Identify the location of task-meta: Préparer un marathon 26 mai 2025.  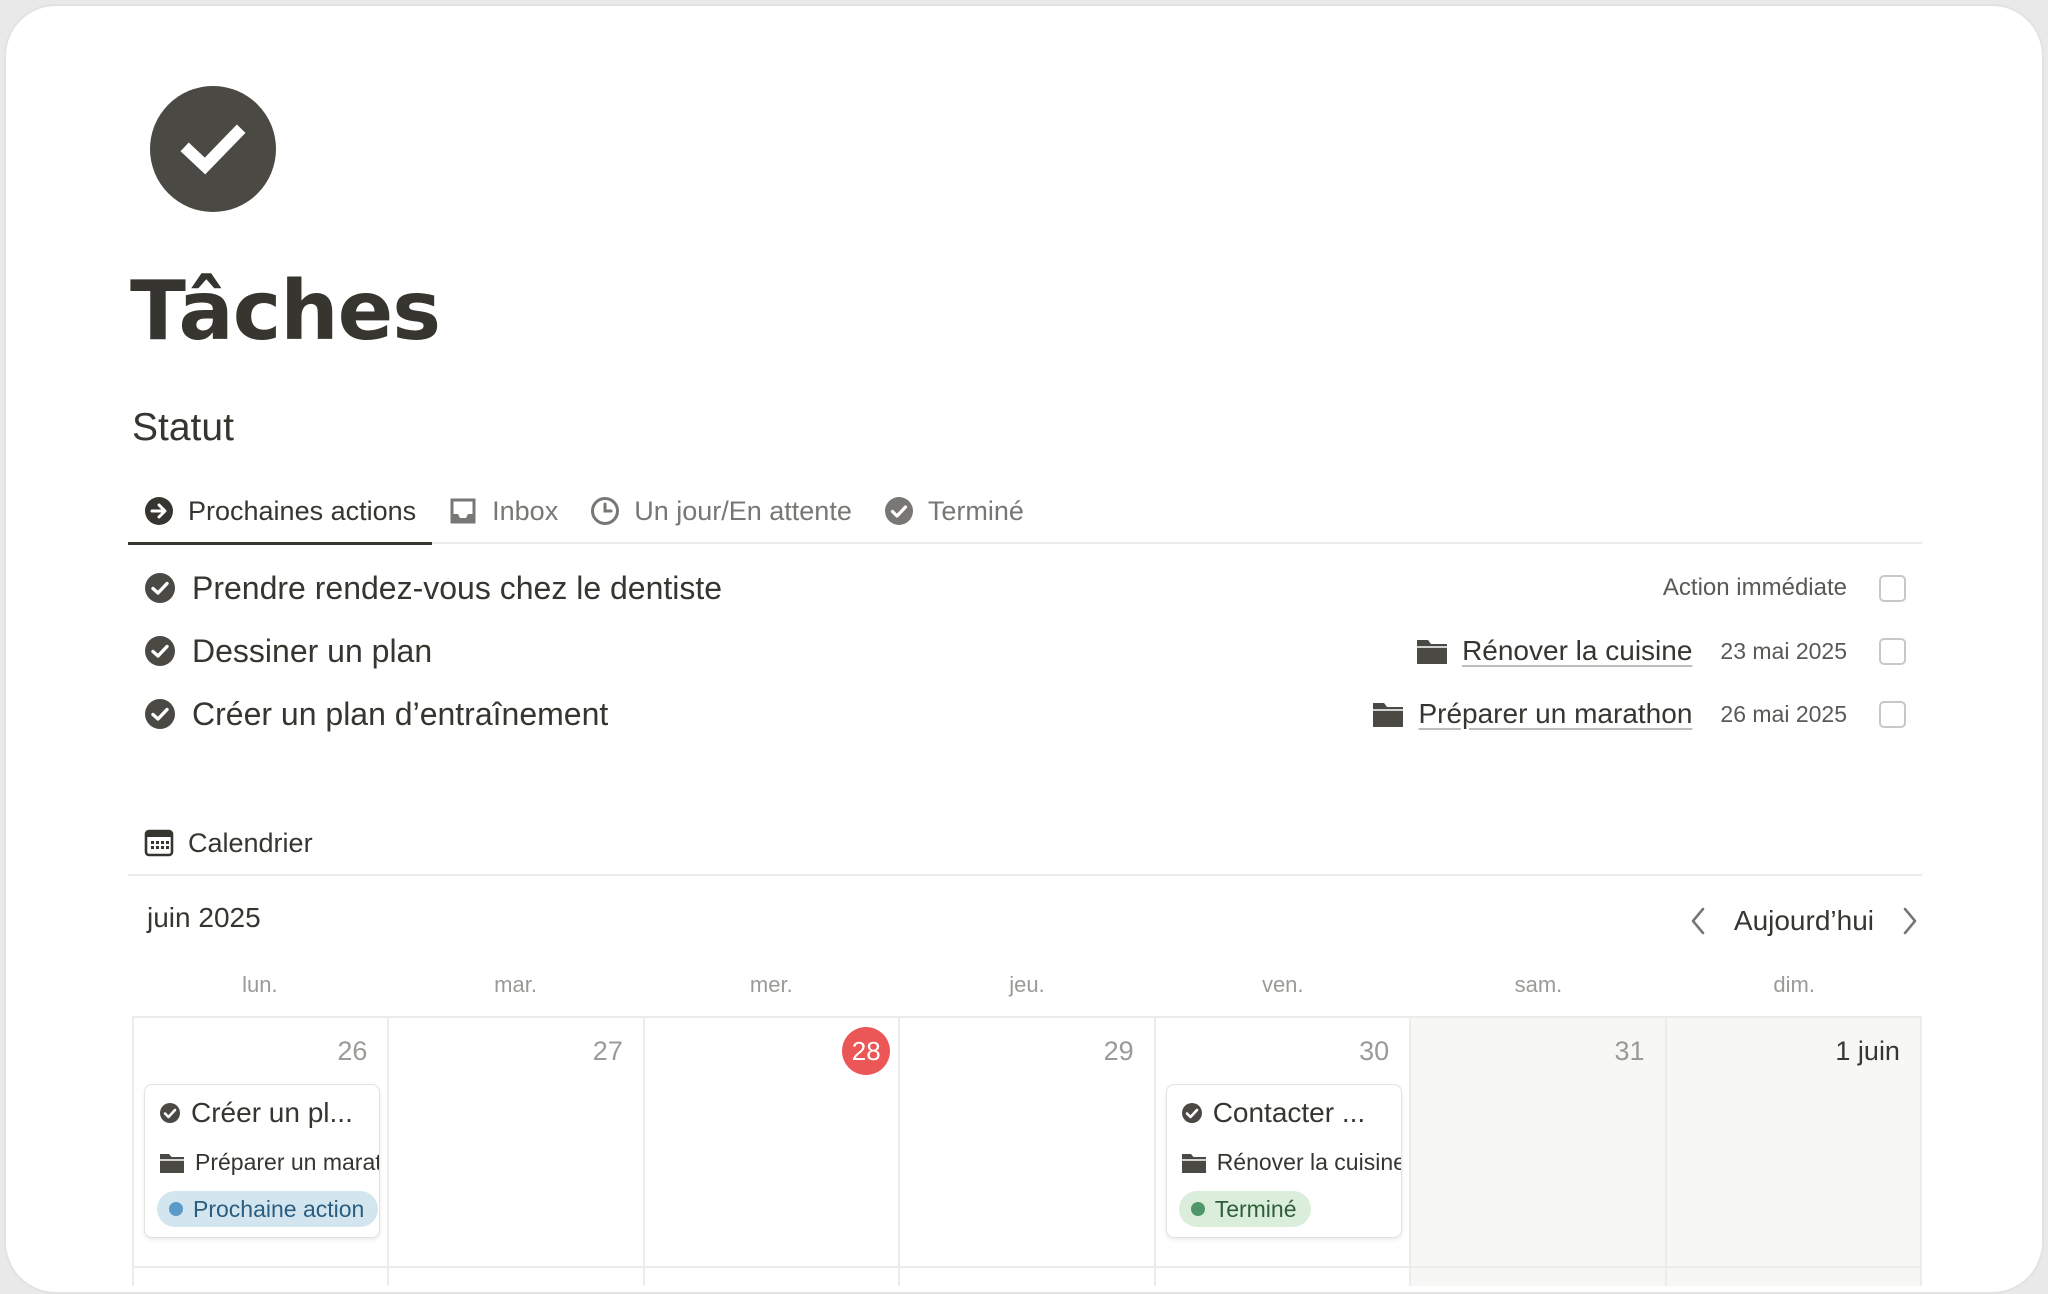
(1647, 714).